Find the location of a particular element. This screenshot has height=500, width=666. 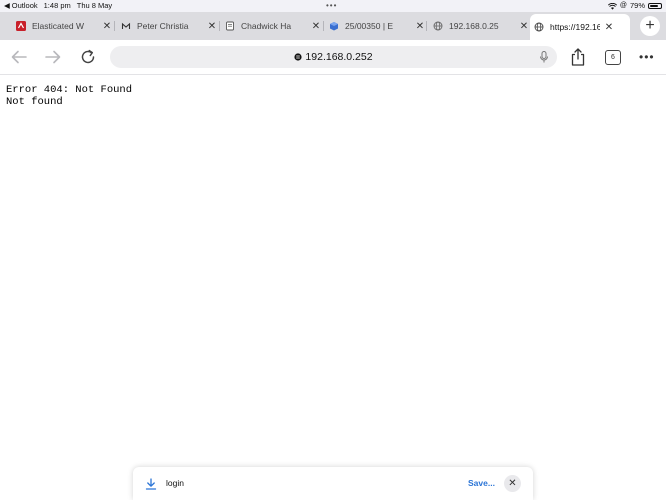

url-text: 192.168.0.252 is located at coordinates (338, 57).